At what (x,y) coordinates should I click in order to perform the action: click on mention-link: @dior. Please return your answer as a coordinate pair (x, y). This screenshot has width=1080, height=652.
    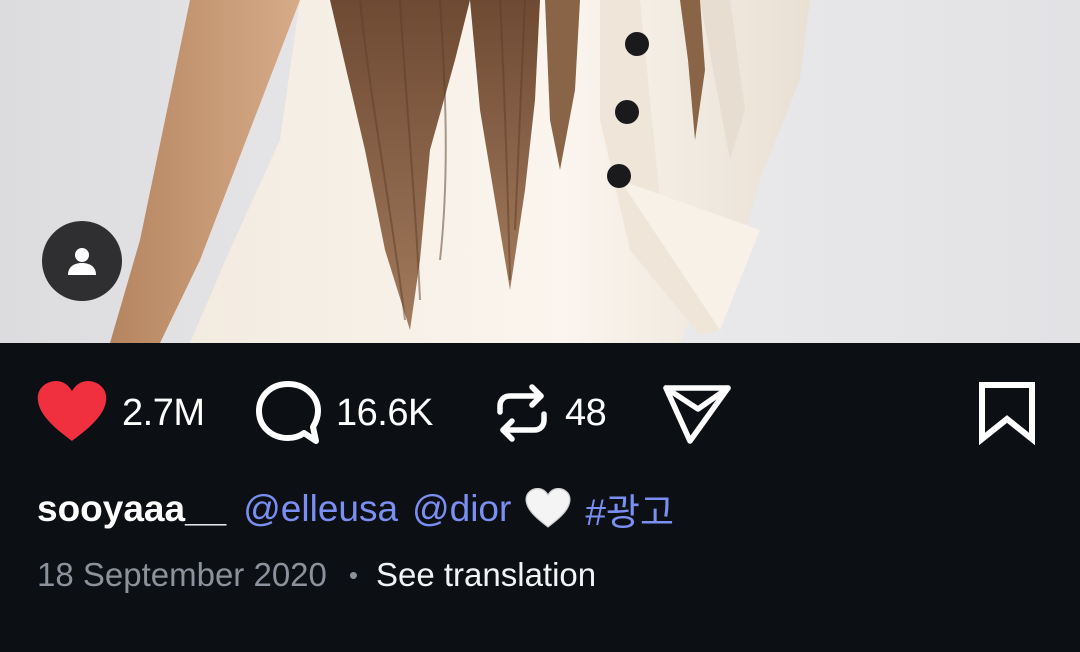
    Looking at the image, I should click on (461, 509).